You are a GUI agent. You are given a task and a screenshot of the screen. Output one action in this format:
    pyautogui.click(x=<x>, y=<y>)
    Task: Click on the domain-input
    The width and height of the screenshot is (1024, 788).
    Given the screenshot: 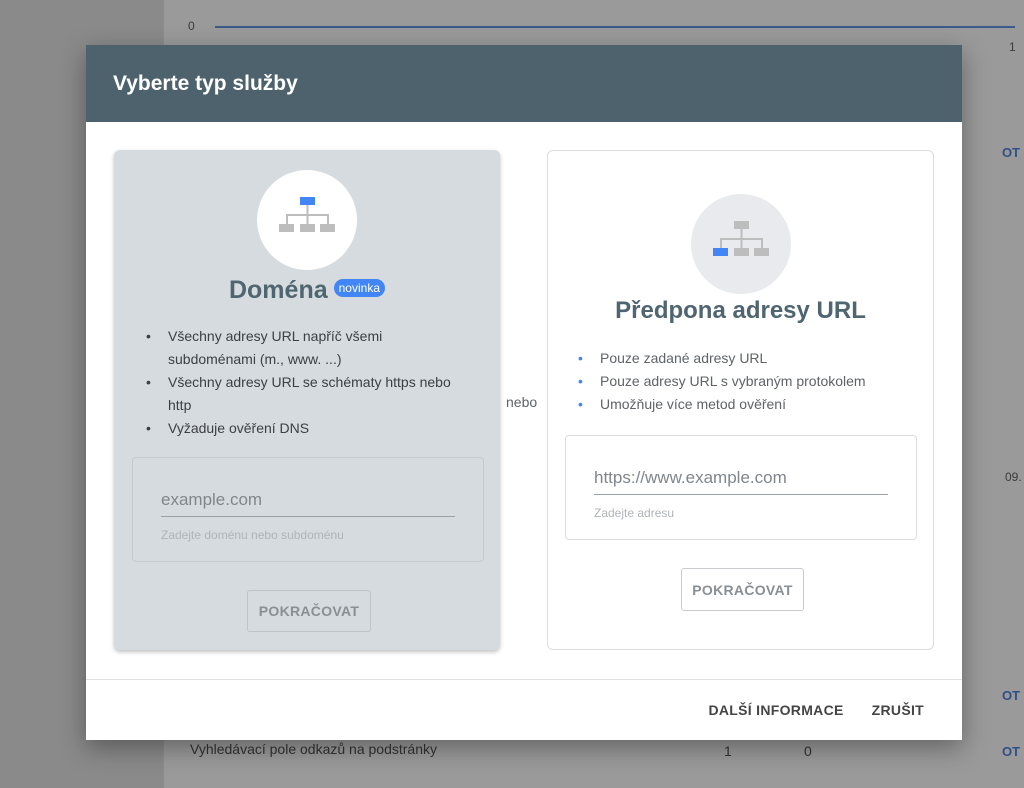 What is the action you would take?
    pyautogui.click(x=308, y=501)
    